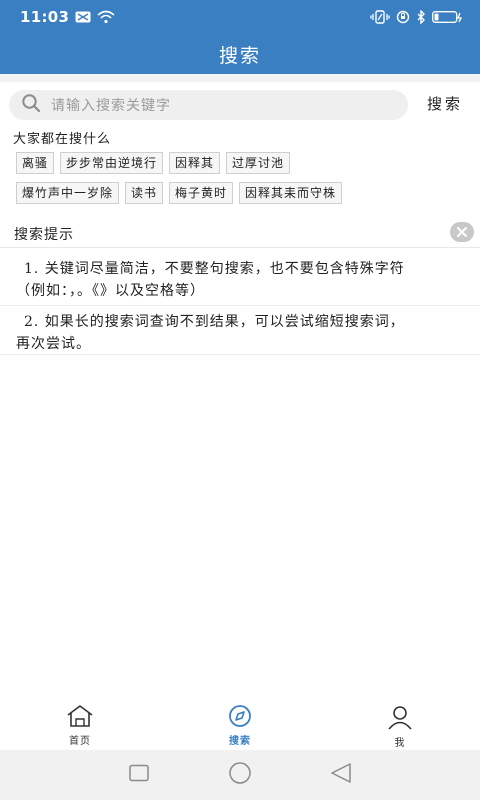 The height and width of the screenshot is (800, 480). I want to click on hot-tag: 过厚讨池, so click(258, 163).